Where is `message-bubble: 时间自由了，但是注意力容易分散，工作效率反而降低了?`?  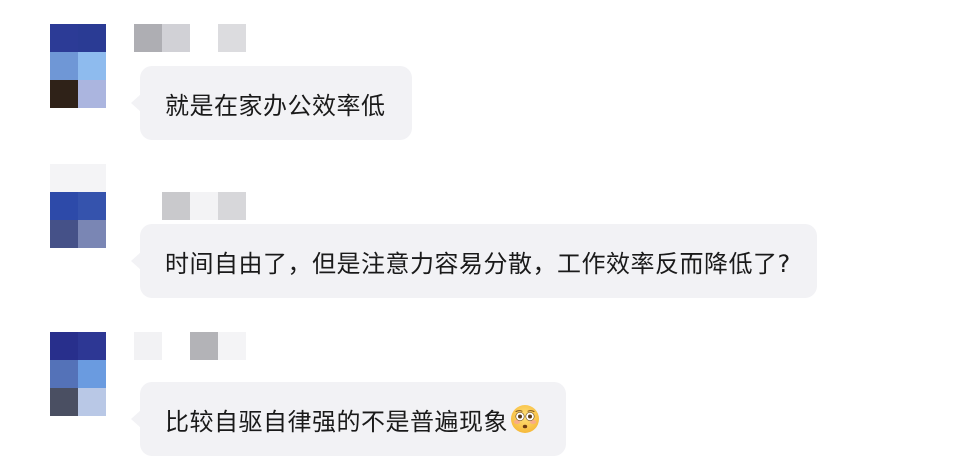
message-bubble: 时间自由了，但是注意力容易分散，工作效率反而降低了? is located at coordinates (474, 261).